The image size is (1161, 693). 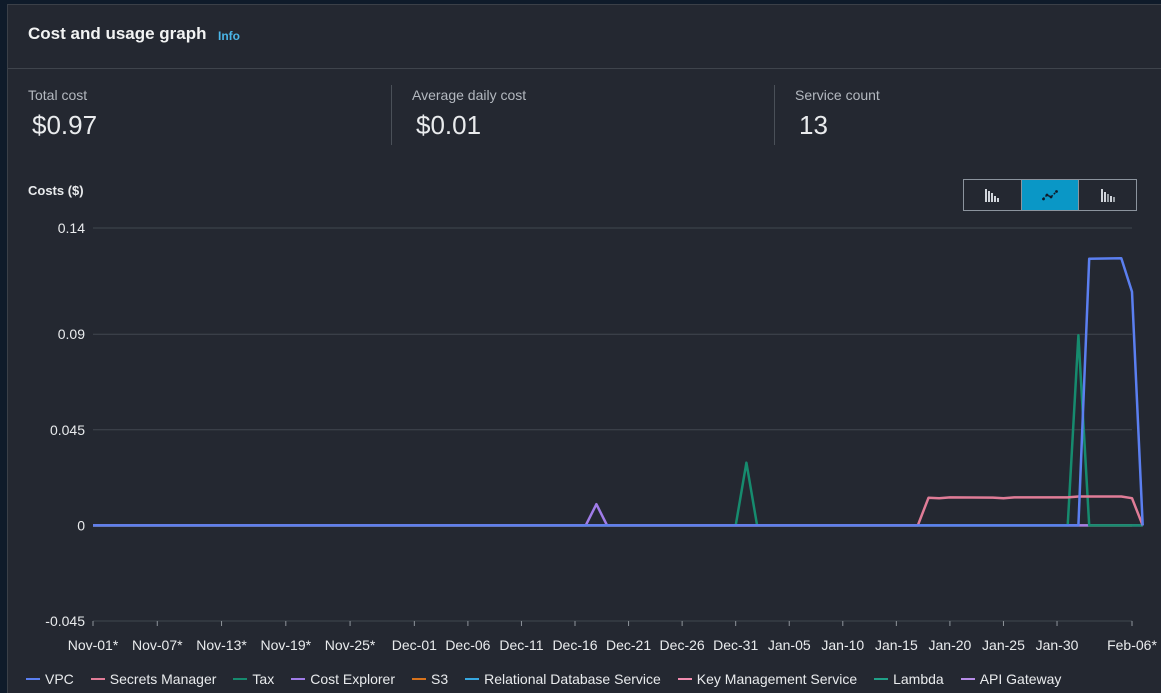 What do you see at coordinates (56, 190) in the screenshot?
I see `y-axis-label: Costs ($)` at bounding box center [56, 190].